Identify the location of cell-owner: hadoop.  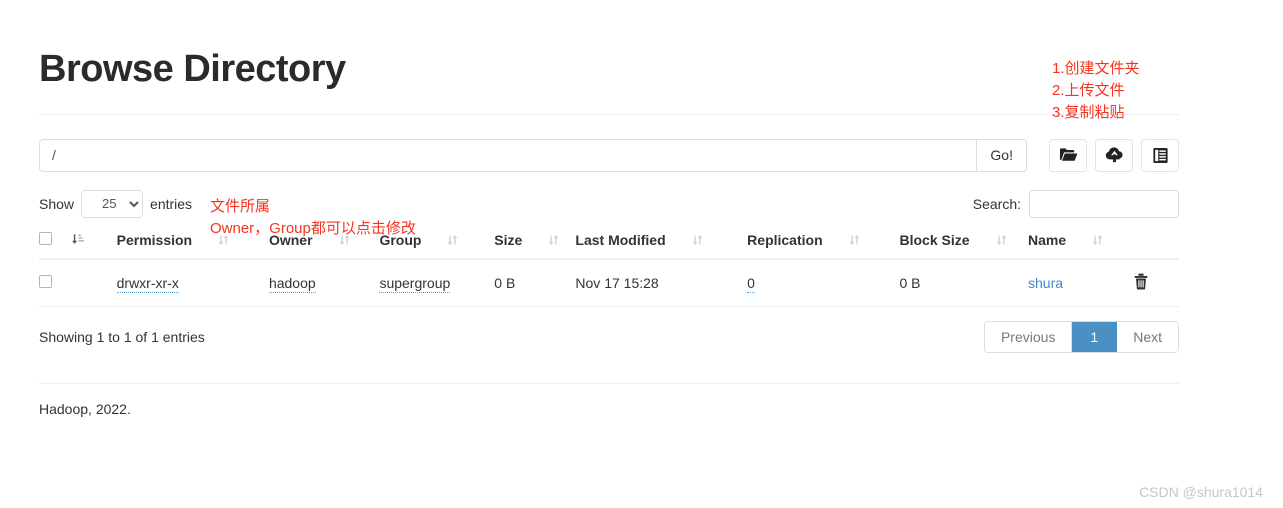
(324, 282).